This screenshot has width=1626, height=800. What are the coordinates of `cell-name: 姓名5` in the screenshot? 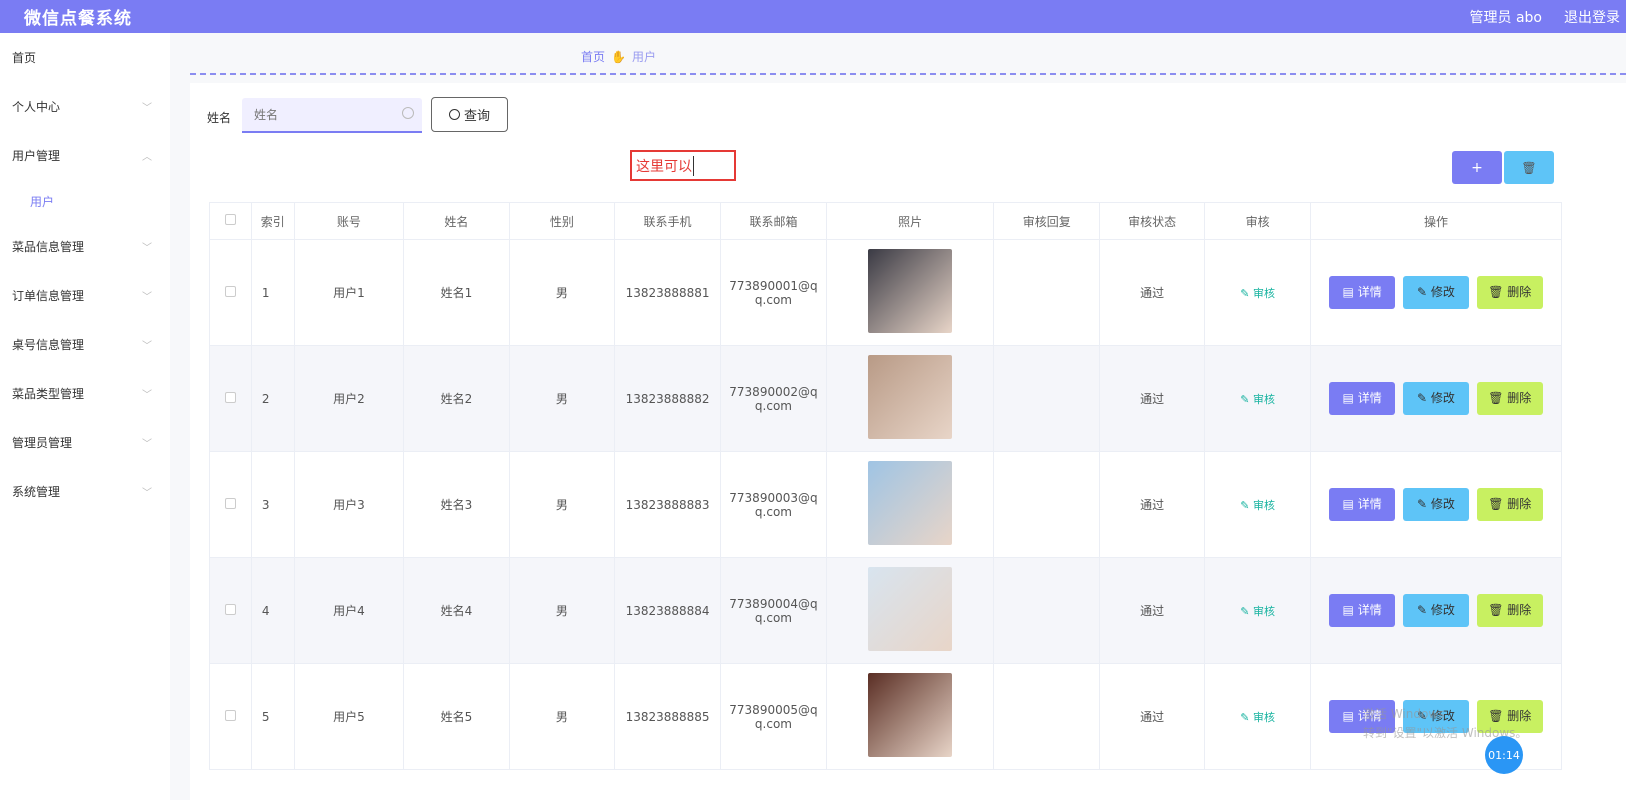 It's located at (456, 716).